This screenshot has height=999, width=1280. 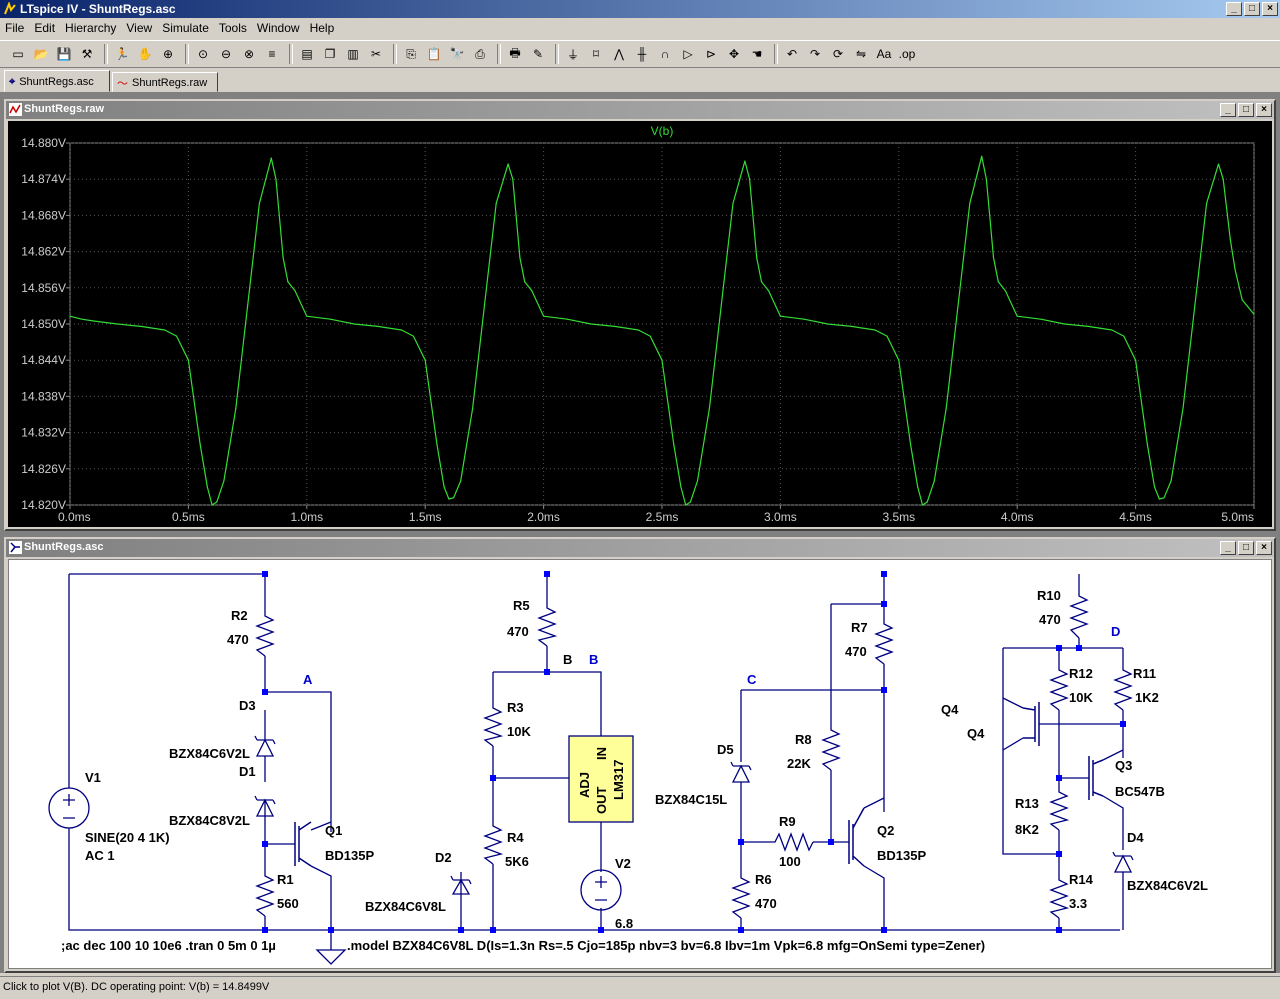 I want to click on tab-waveform: 〜 ShuntRegs.raw, so click(x=165, y=82).